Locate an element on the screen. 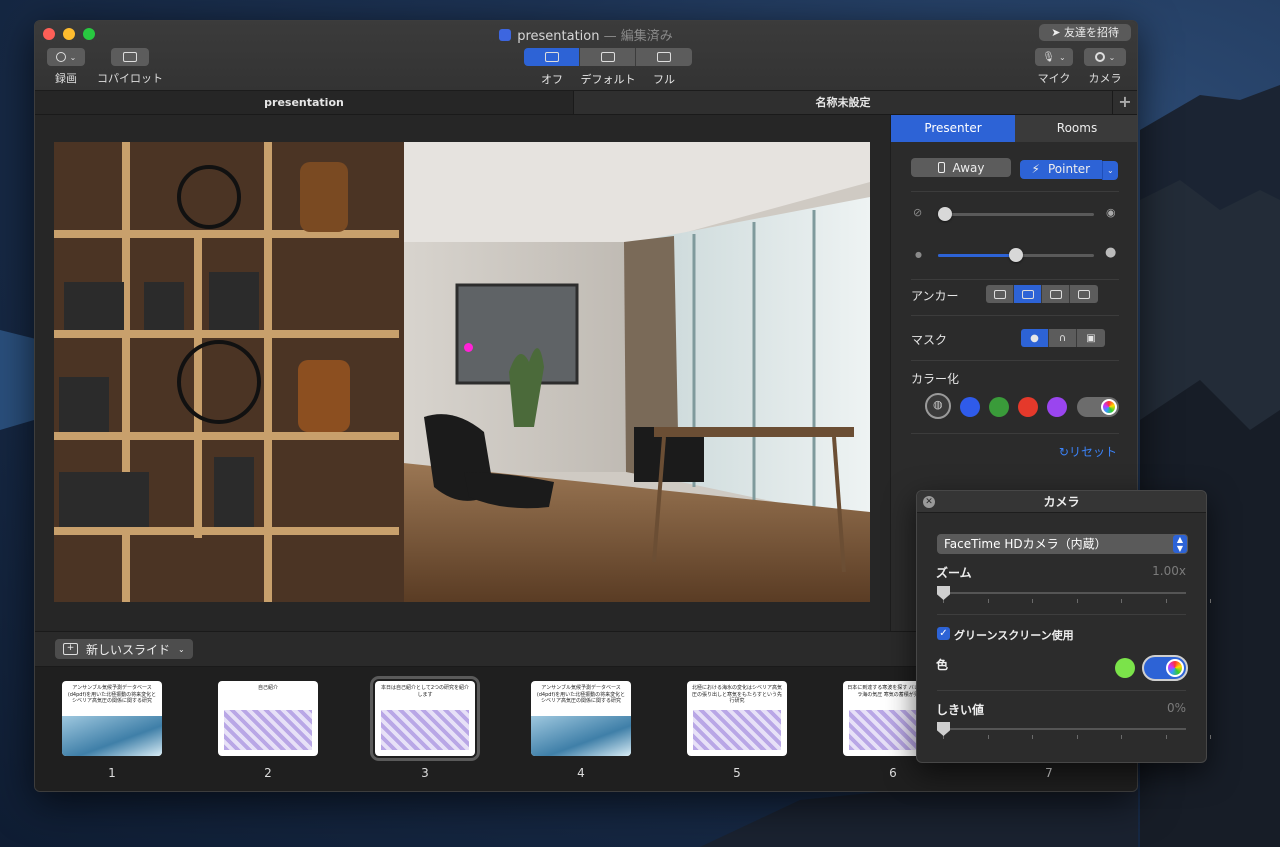  view-mode-full-button is located at coordinates (664, 57).